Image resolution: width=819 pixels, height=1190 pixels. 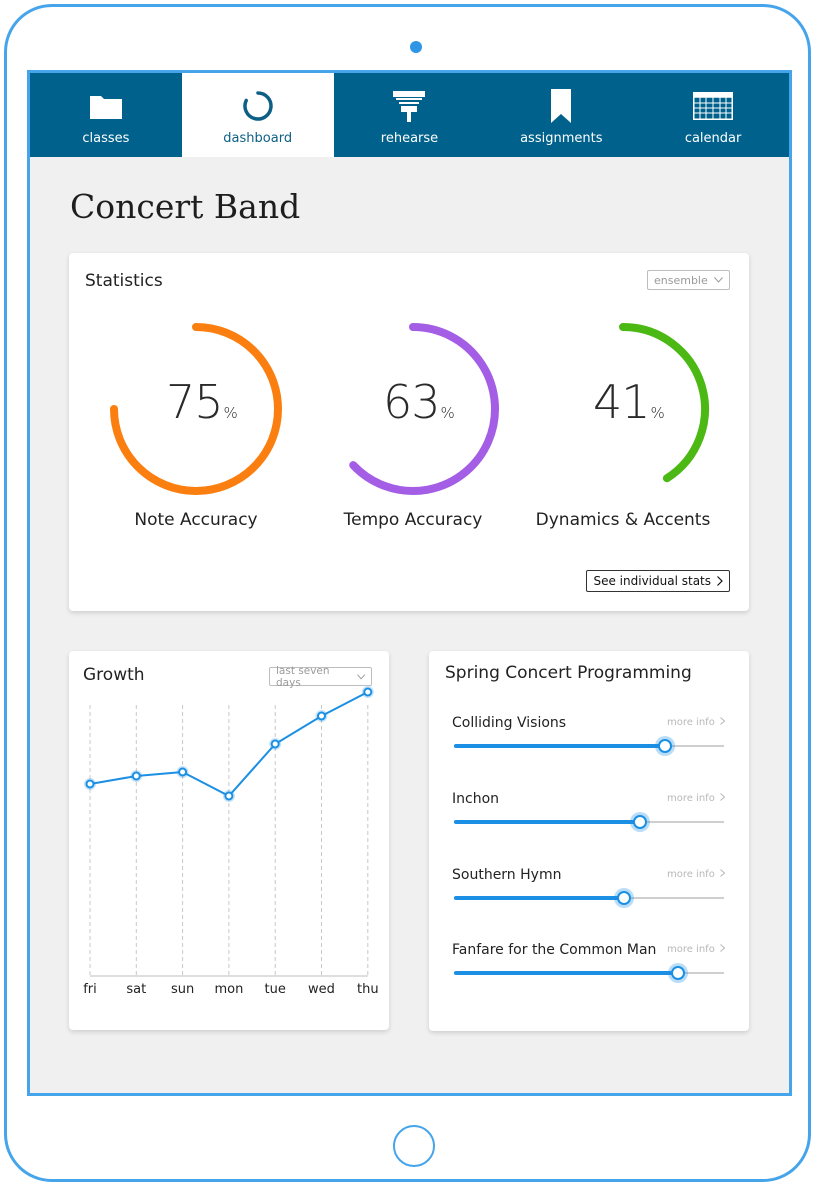 What do you see at coordinates (106, 106) in the screenshot?
I see `folder-icon` at bounding box center [106, 106].